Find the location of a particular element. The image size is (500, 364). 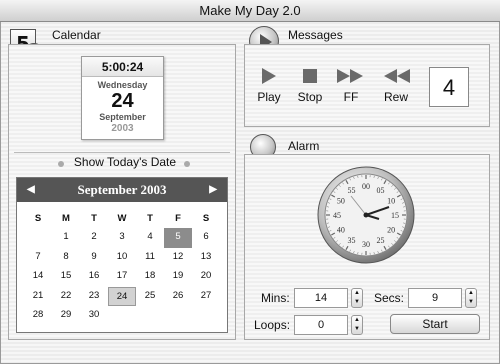

dial-number: 20 is located at coordinates (391, 230).